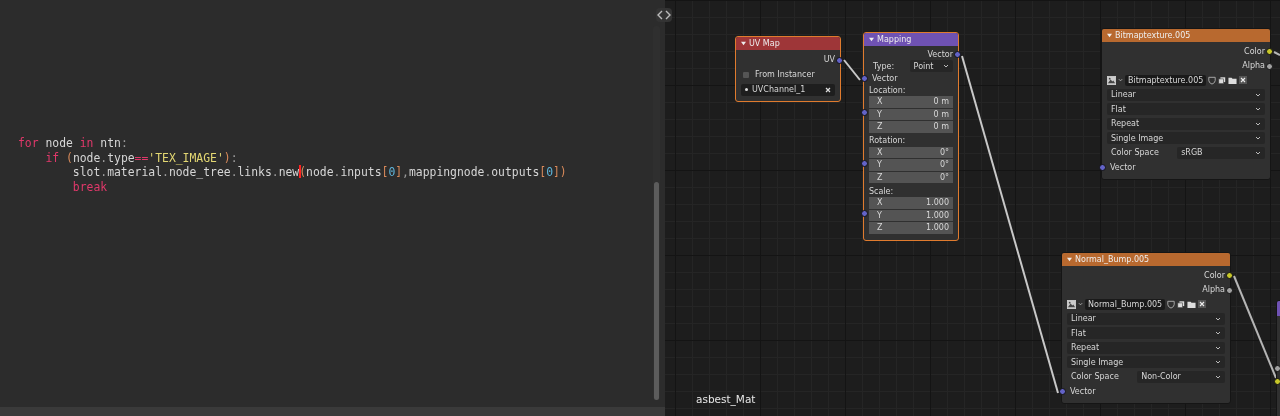  What do you see at coordinates (141, 158) in the screenshot?
I see `code-line: if (node.type=='TEX_IMAGE'):` at bounding box center [141, 158].